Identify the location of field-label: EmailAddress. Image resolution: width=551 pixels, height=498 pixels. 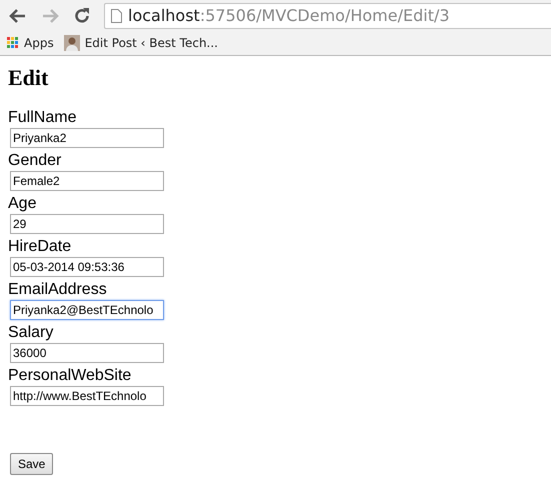
(58, 290).